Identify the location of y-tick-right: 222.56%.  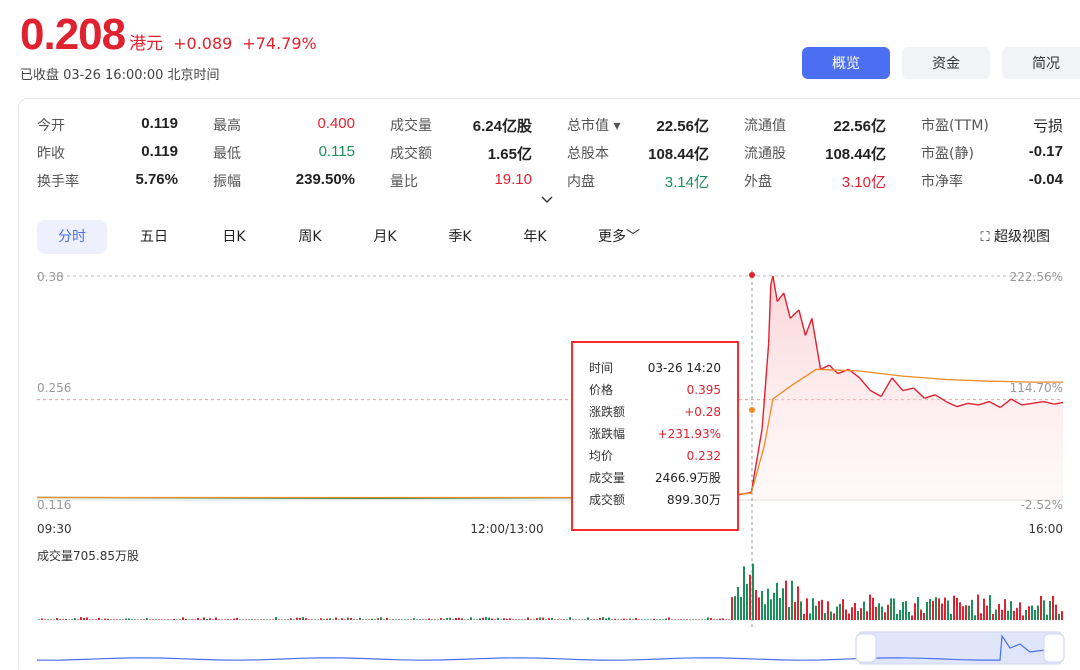
(1036, 277).